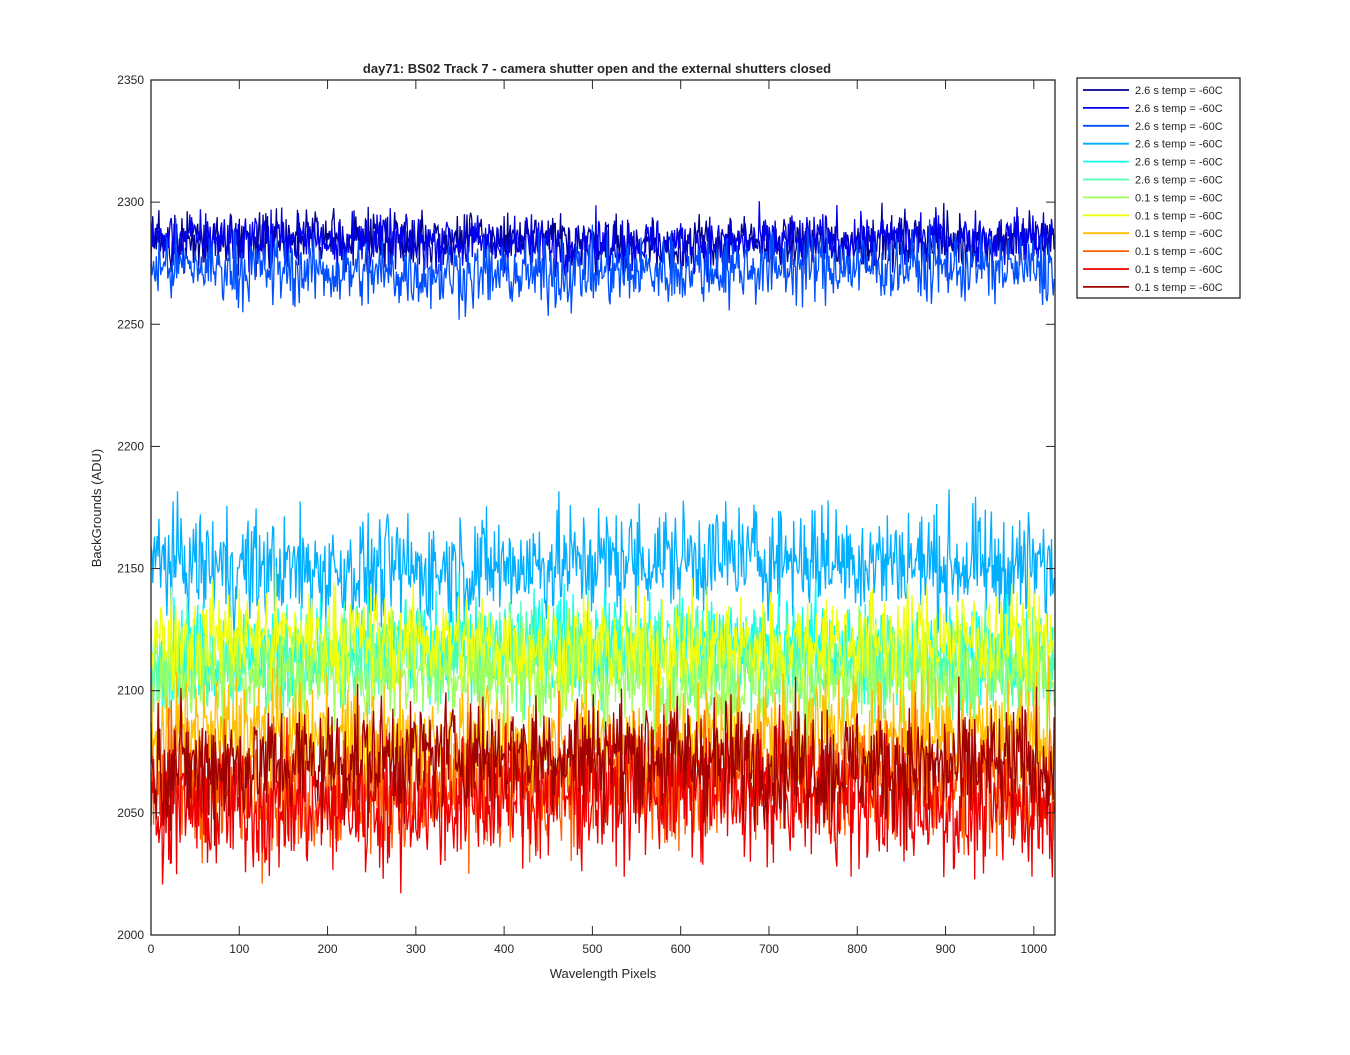 The width and height of the screenshot is (1350, 1055). What do you see at coordinates (130, 80) in the screenshot?
I see `y-tick-label: 2350` at bounding box center [130, 80].